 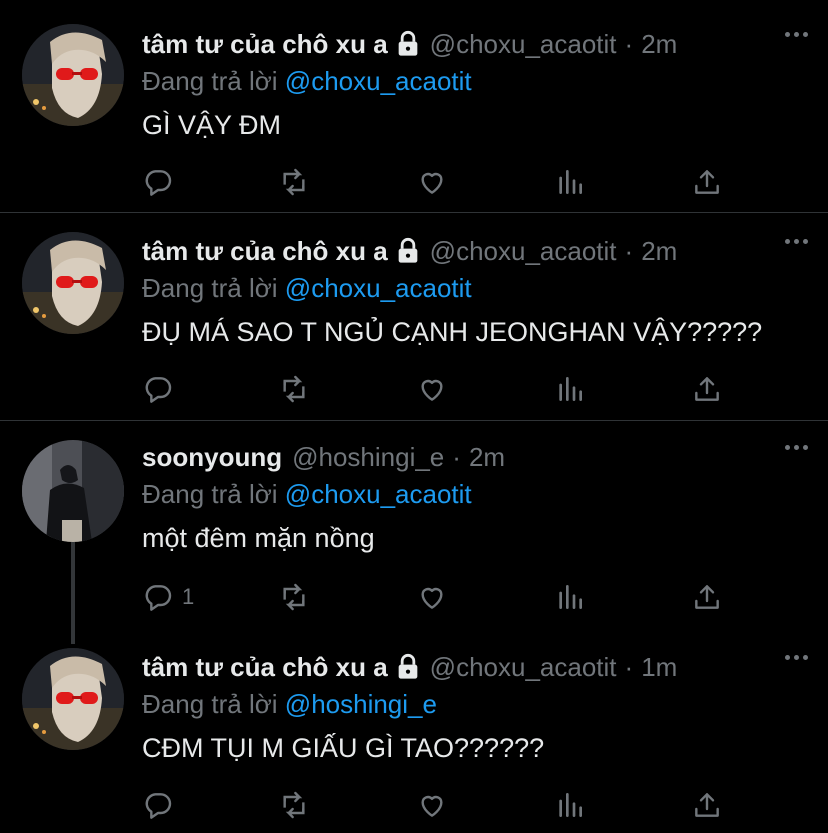 I want to click on tweet-text: CĐM TỤI M GIẤU GÌ TAO??????, so click(x=343, y=748).